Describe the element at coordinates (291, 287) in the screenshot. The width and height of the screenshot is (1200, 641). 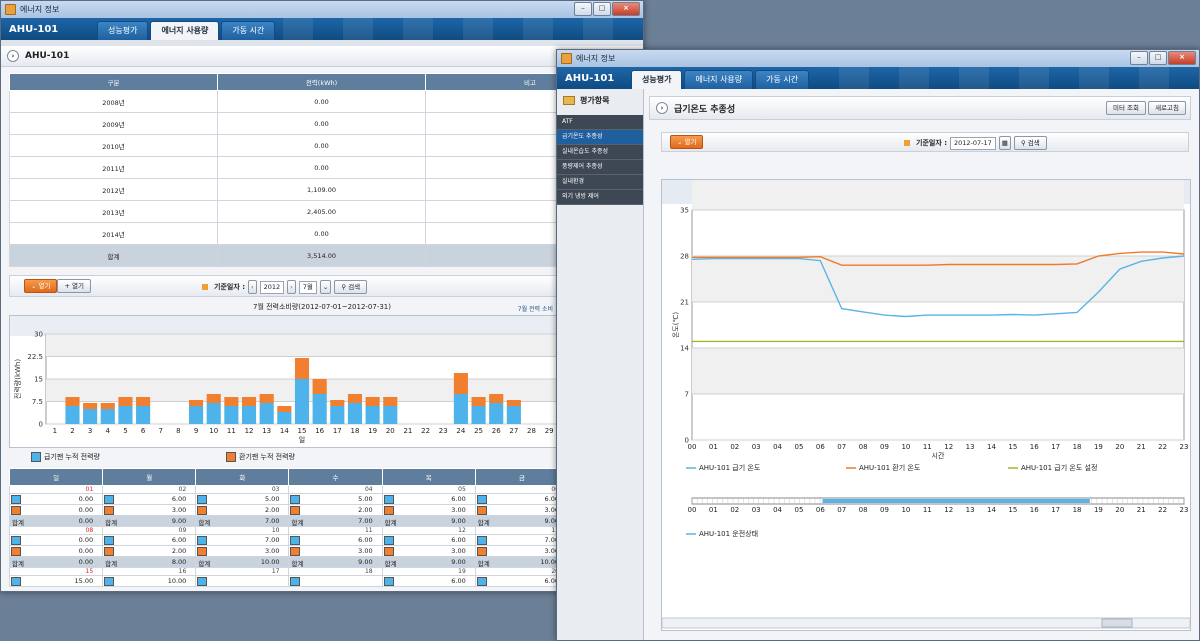
I see `next-year-button: ›` at that location.